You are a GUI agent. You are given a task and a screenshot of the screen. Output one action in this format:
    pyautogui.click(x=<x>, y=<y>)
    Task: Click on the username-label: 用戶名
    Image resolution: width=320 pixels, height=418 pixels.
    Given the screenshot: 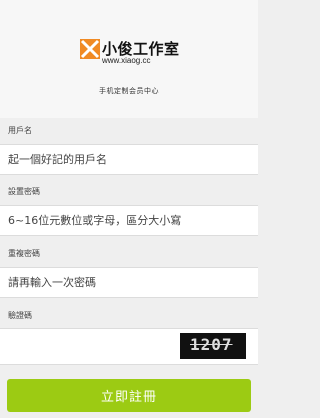 What is the action you would take?
    pyautogui.click(x=20, y=130)
    